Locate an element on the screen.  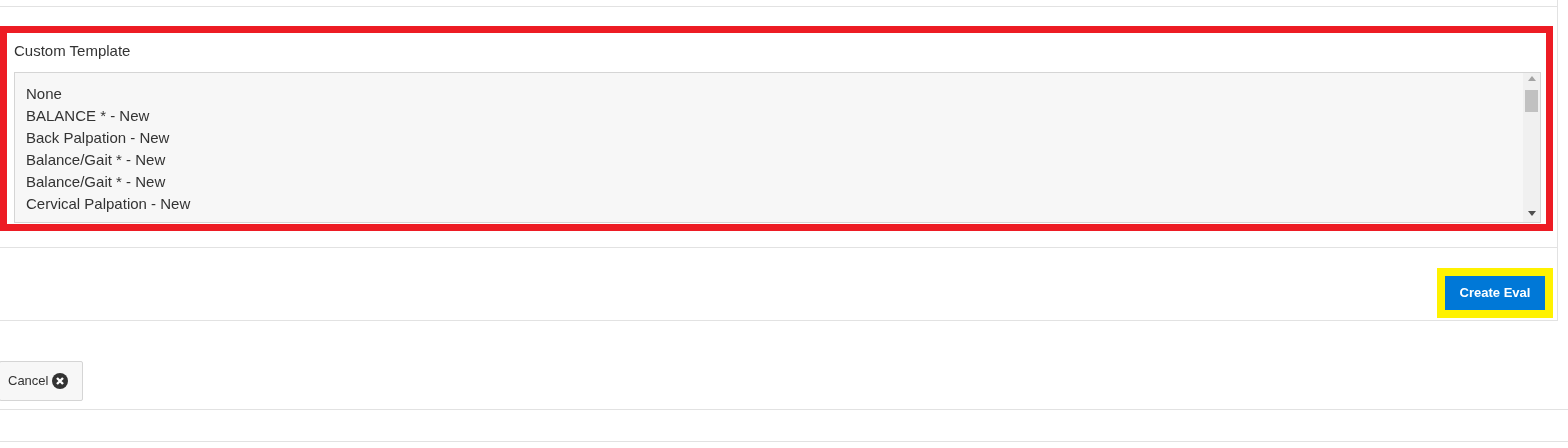
scroll-thumb is located at coordinates (1531, 101).